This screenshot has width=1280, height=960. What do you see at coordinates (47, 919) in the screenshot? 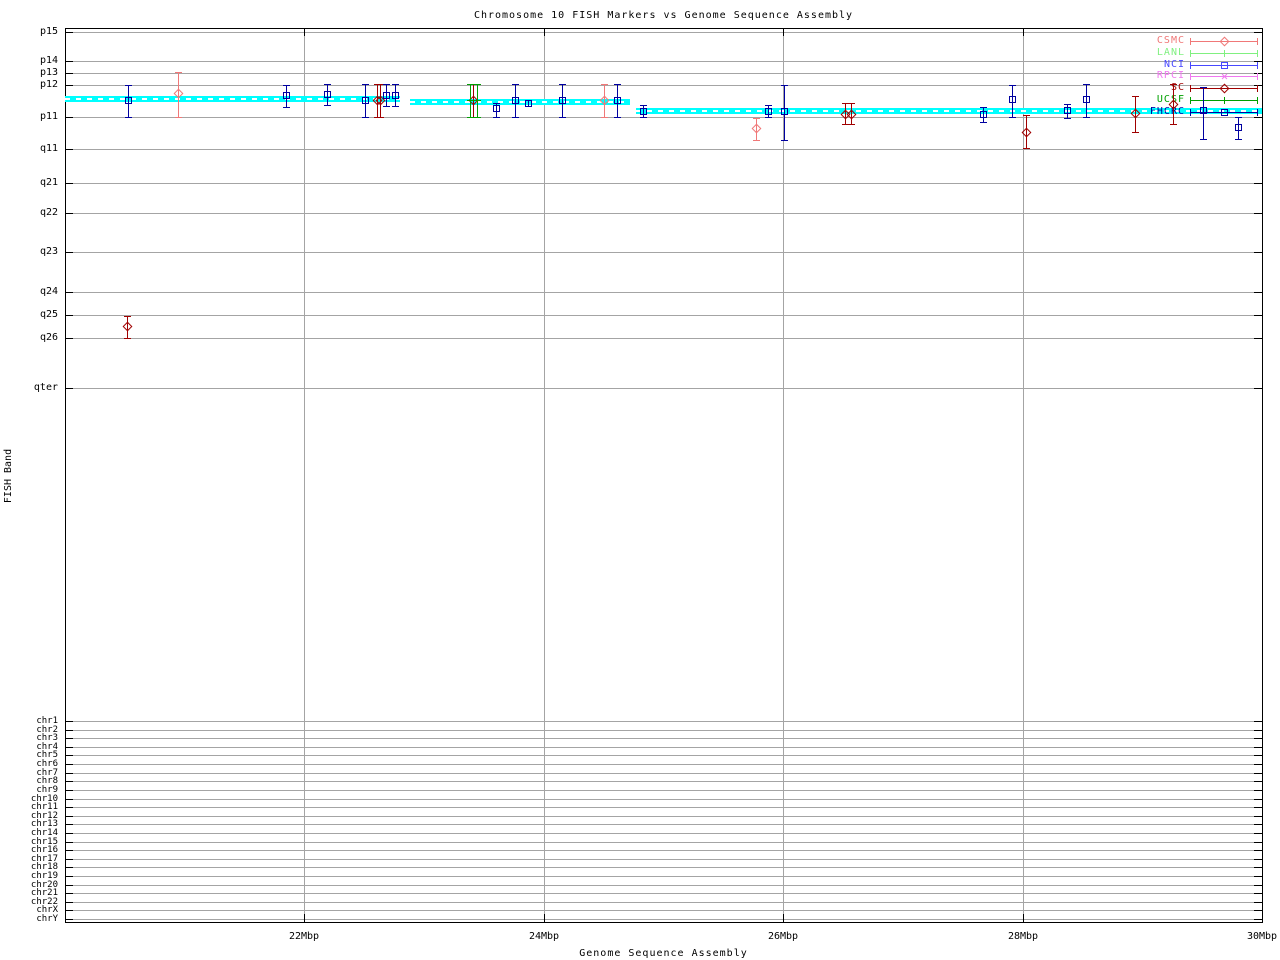
I see `y-tick-label: chrY` at bounding box center [47, 919].